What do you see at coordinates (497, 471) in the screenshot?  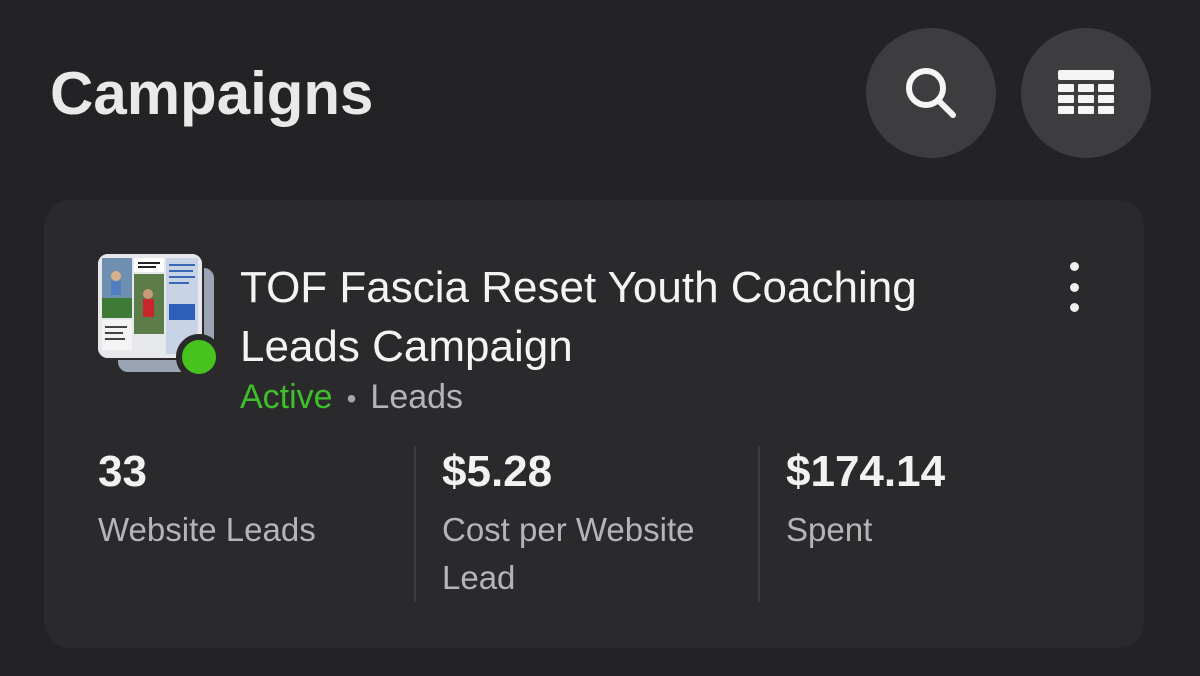 I see `metric-value: $5.28` at bounding box center [497, 471].